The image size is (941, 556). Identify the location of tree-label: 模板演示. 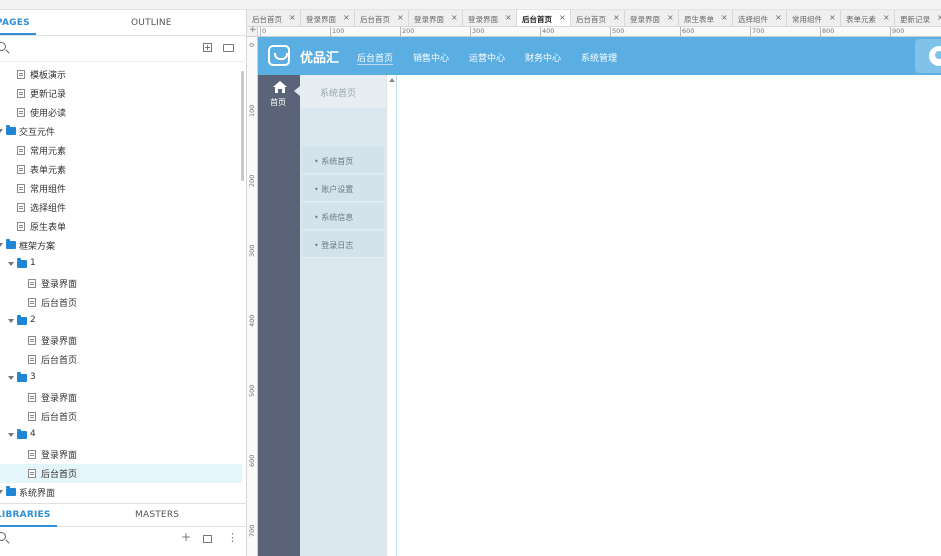
(48, 76).